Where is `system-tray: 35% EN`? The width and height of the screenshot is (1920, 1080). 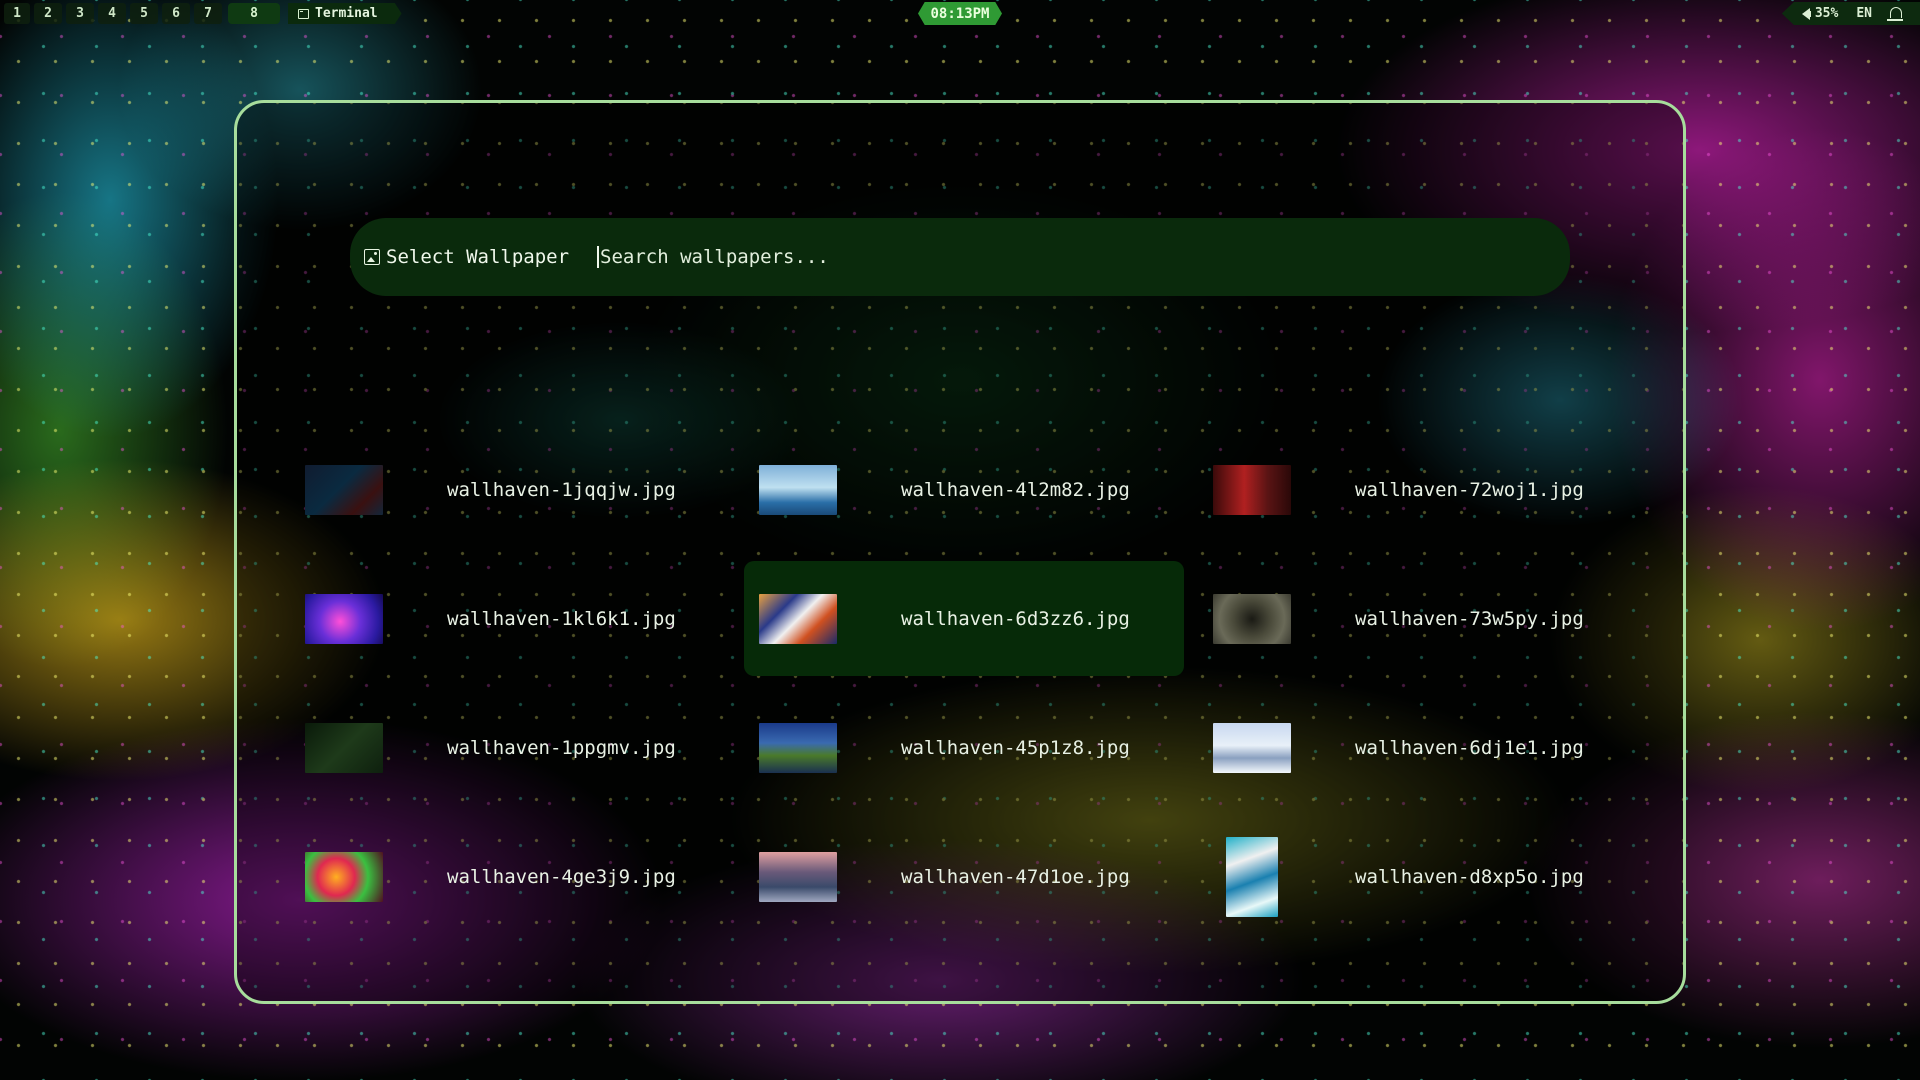 system-tray: 35% EN is located at coordinates (1850, 13).